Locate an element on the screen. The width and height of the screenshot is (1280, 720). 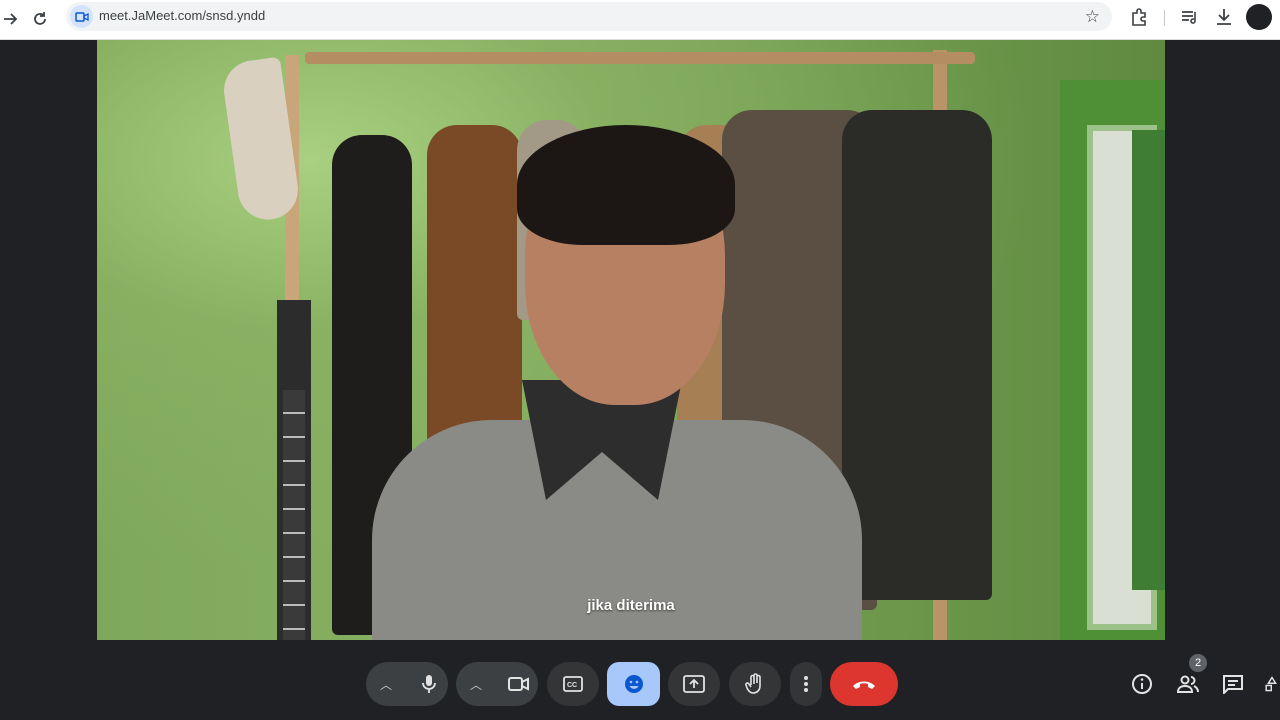
activities-icon is located at coordinates (1271, 684).